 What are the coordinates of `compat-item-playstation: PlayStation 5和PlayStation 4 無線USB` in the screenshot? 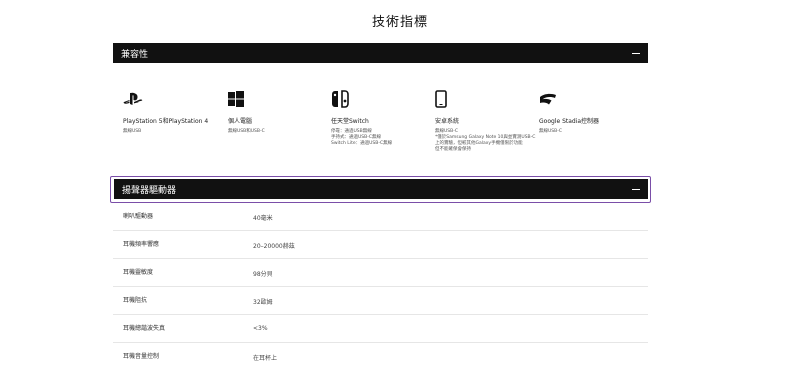 It's located at (178, 111).